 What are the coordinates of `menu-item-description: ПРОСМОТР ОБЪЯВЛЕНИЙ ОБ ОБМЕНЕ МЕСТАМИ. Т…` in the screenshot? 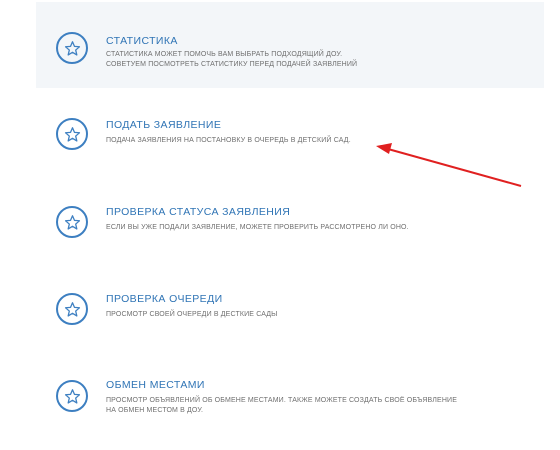 It's located at (282, 405).